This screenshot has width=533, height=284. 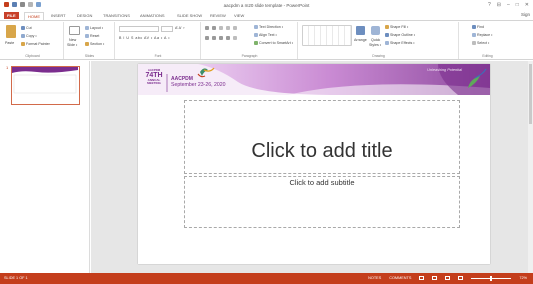 What do you see at coordinates (480, 43) in the screenshot?
I see `select-button: Select •` at bounding box center [480, 43].